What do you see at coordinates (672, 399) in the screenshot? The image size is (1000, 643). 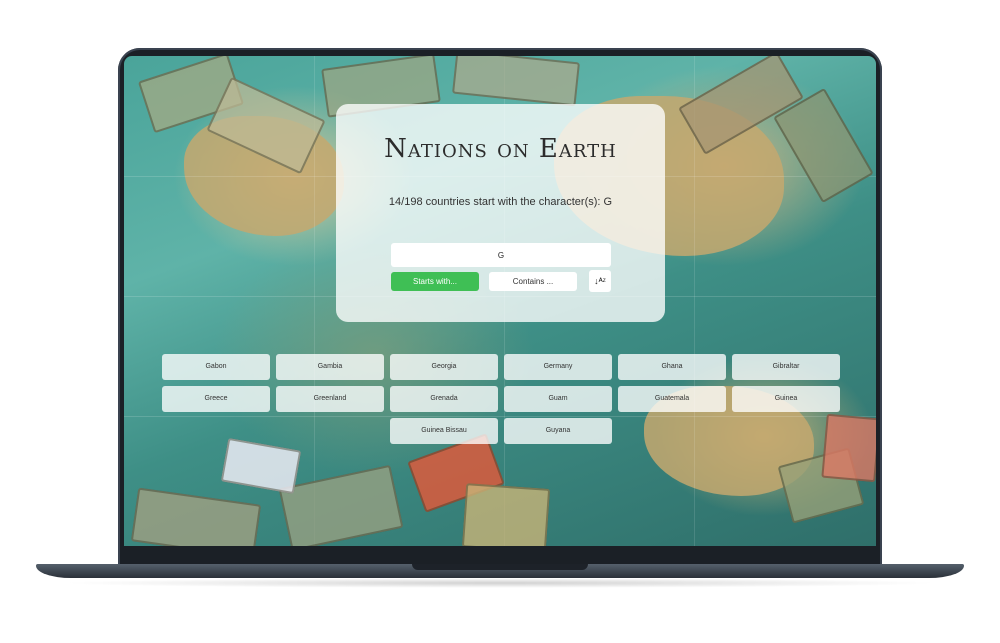 I see `country-tile: Guatemala` at bounding box center [672, 399].